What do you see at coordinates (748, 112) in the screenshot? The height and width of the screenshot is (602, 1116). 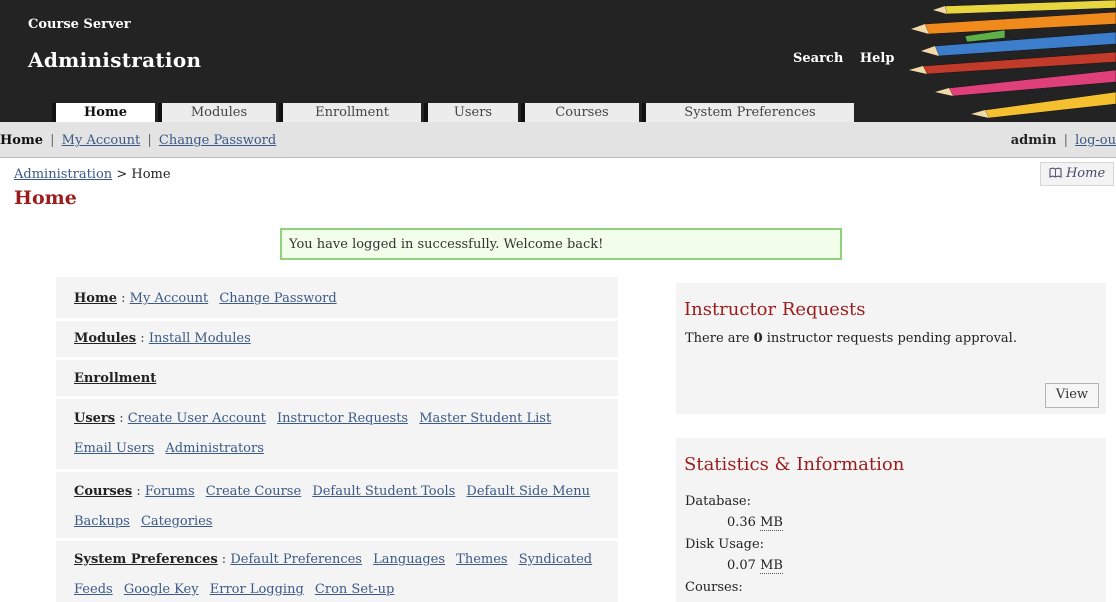 I see `tab-system-preferences: System Preferences` at bounding box center [748, 112].